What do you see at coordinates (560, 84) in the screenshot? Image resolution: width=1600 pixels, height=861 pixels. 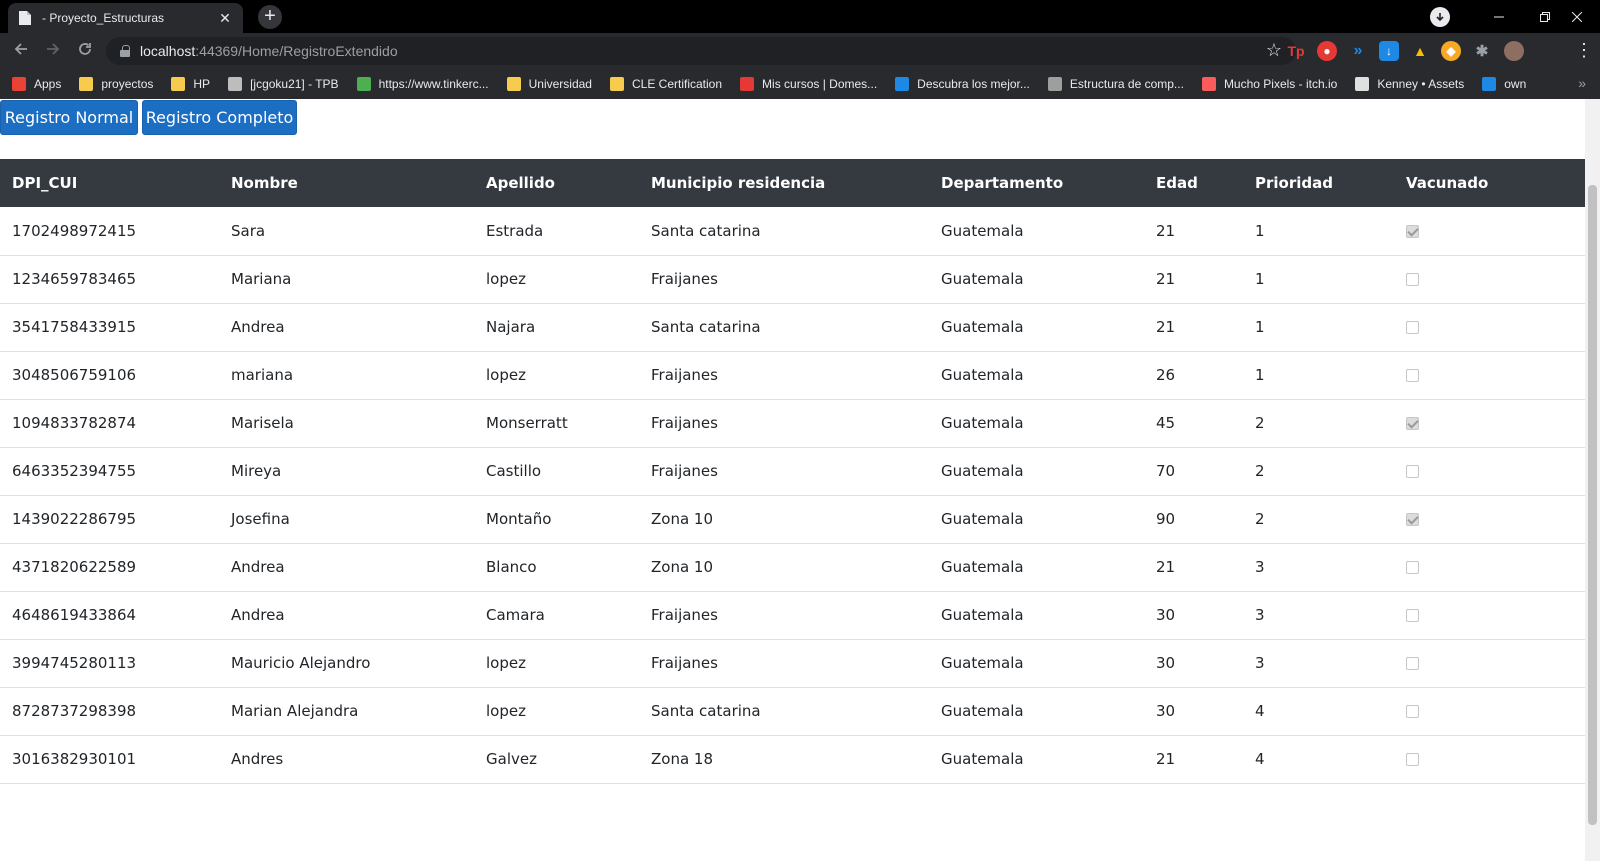 I see `bookmark-label: Universidad` at bounding box center [560, 84].